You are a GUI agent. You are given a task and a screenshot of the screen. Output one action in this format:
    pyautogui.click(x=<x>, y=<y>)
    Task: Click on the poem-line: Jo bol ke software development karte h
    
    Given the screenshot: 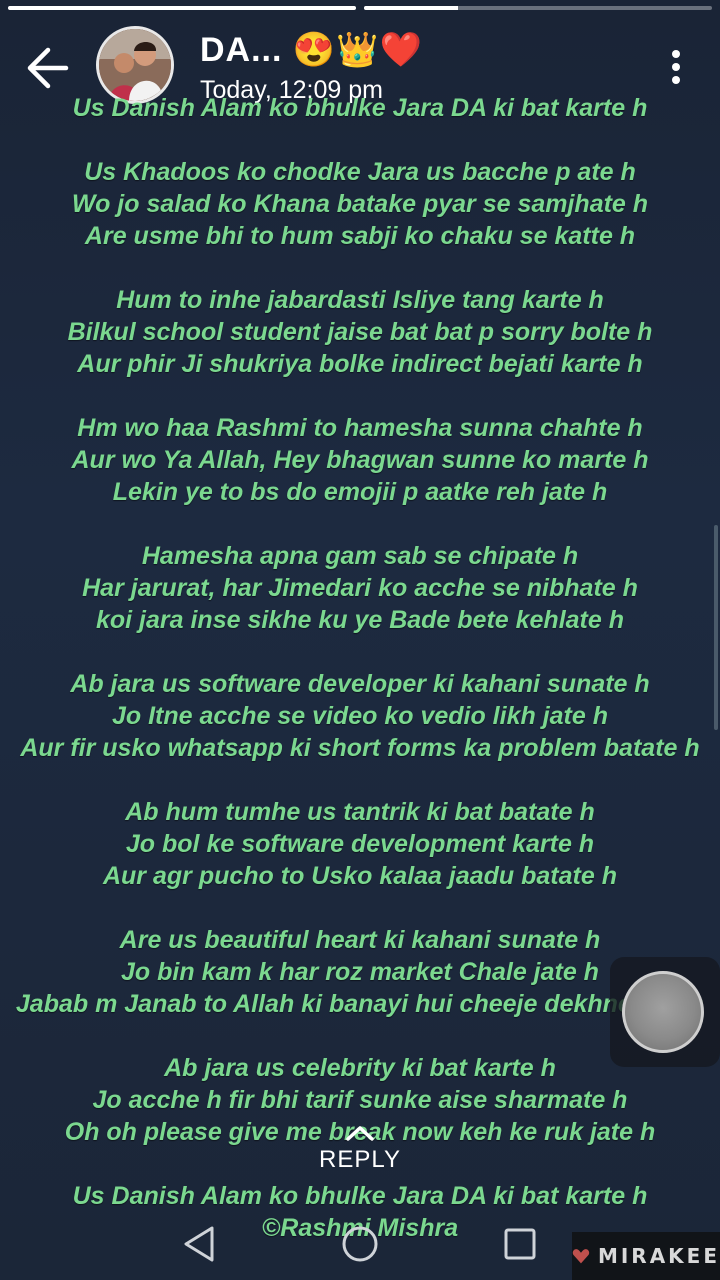 What is the action you would take?
    pyautogui.click(x=360, y=844)
    